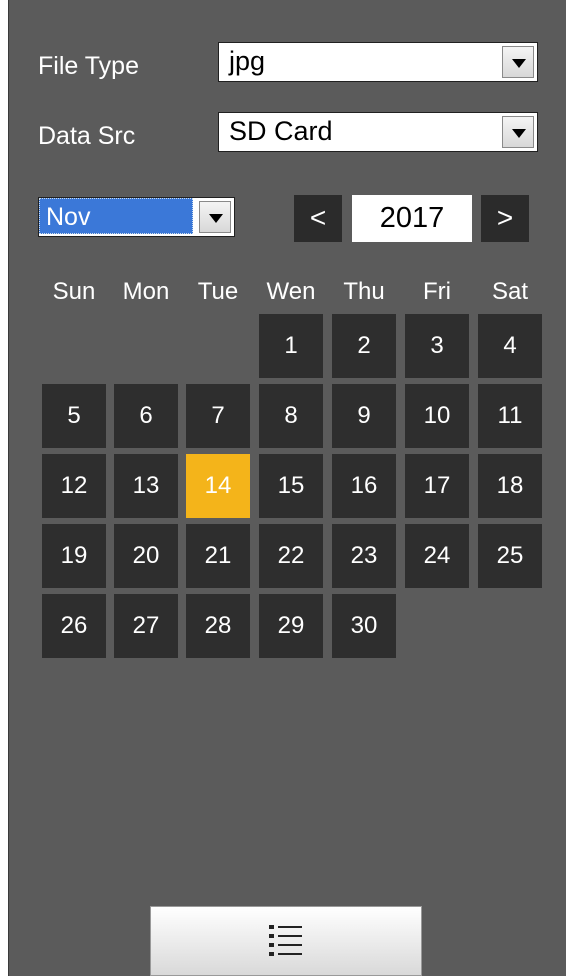  Describe the element at coordinates (291, 486) in the screenshot. I see `calendar-day: 15` at that location.